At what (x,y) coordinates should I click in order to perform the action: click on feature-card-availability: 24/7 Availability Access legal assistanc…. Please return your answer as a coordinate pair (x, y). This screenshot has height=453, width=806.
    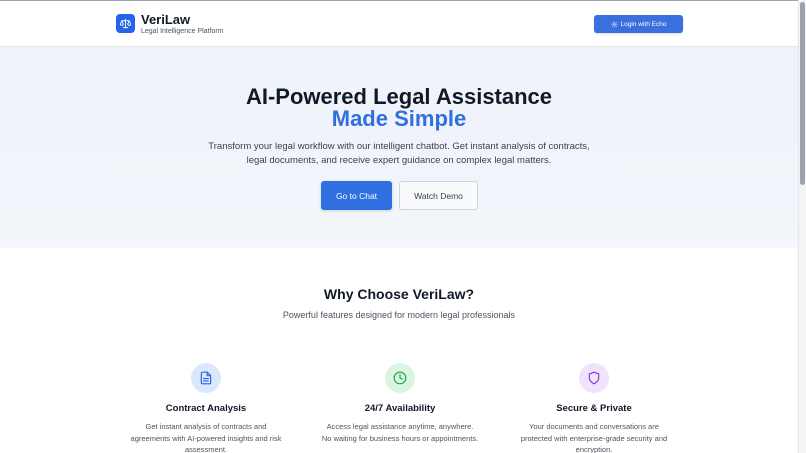
    Looking at the image, I should click on (400, 403).